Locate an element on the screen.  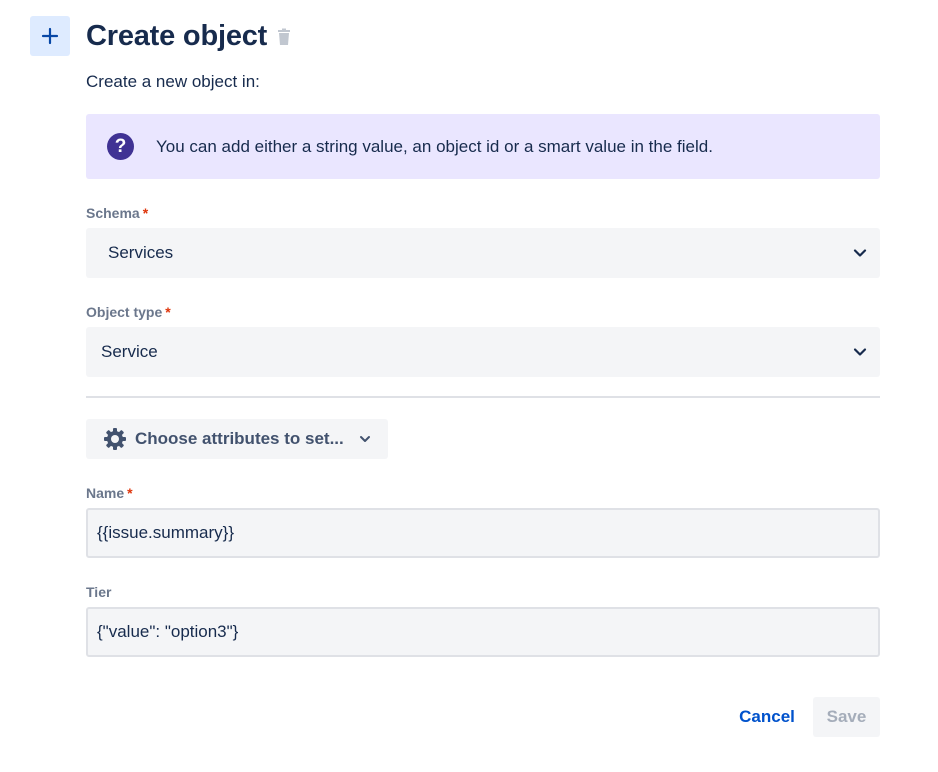
tier-input: {"value": "option3"} is located at coordinates (483, 632).